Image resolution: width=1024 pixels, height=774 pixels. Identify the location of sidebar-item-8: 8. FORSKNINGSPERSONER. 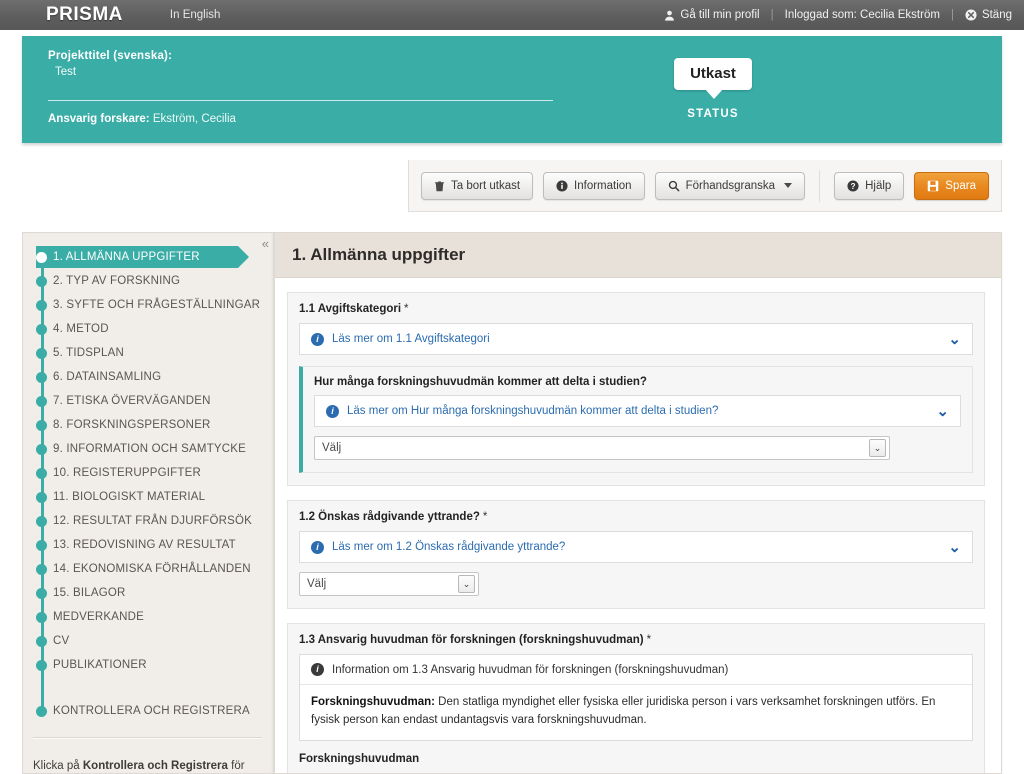
(148, 425).